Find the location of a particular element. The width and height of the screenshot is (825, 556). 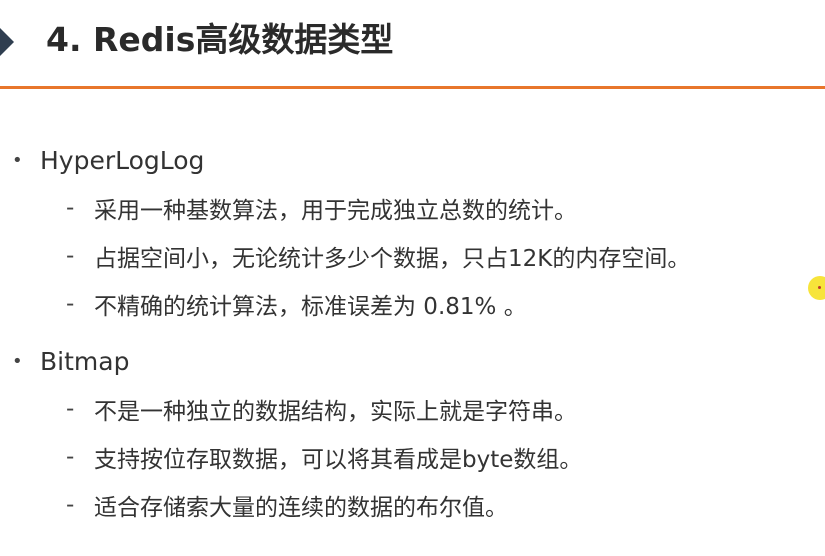

sub-item: - 占据空间小，无论统计多少个数据，只占12K的内存空间。 is located at coordinates (378, 256).